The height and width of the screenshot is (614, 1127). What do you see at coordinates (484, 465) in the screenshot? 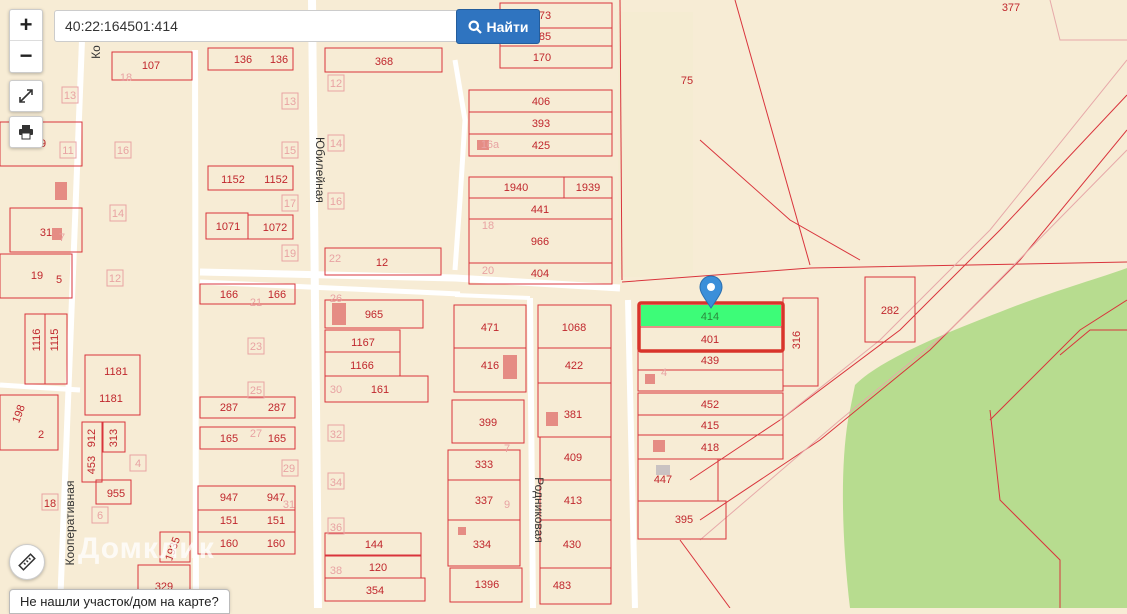
I see `parcel-label: 333` at bounding box center [484, 465].